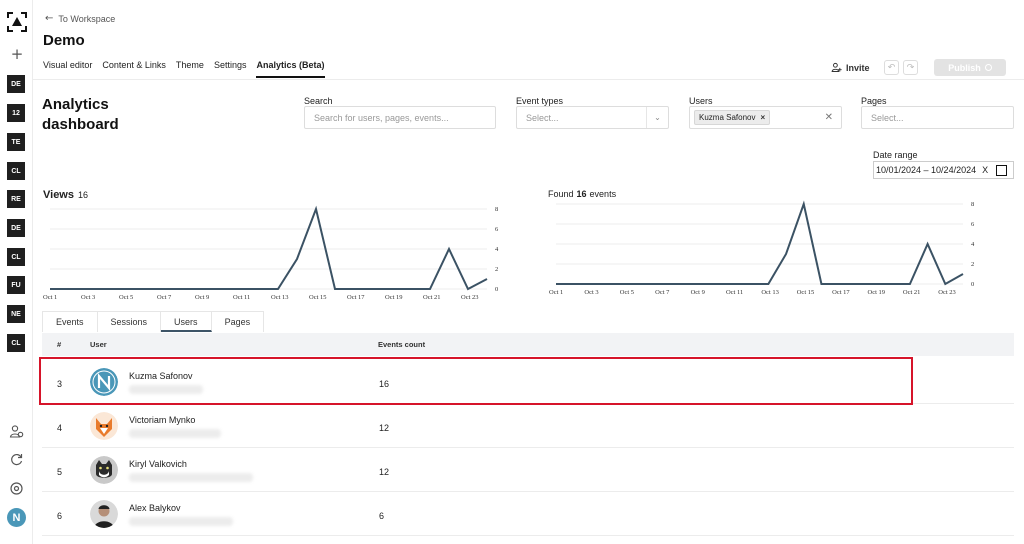  Describe the element at coordinates (727, 117) in the screenshot. I see `user-chip-label: Kuzma Safonov` at that location.